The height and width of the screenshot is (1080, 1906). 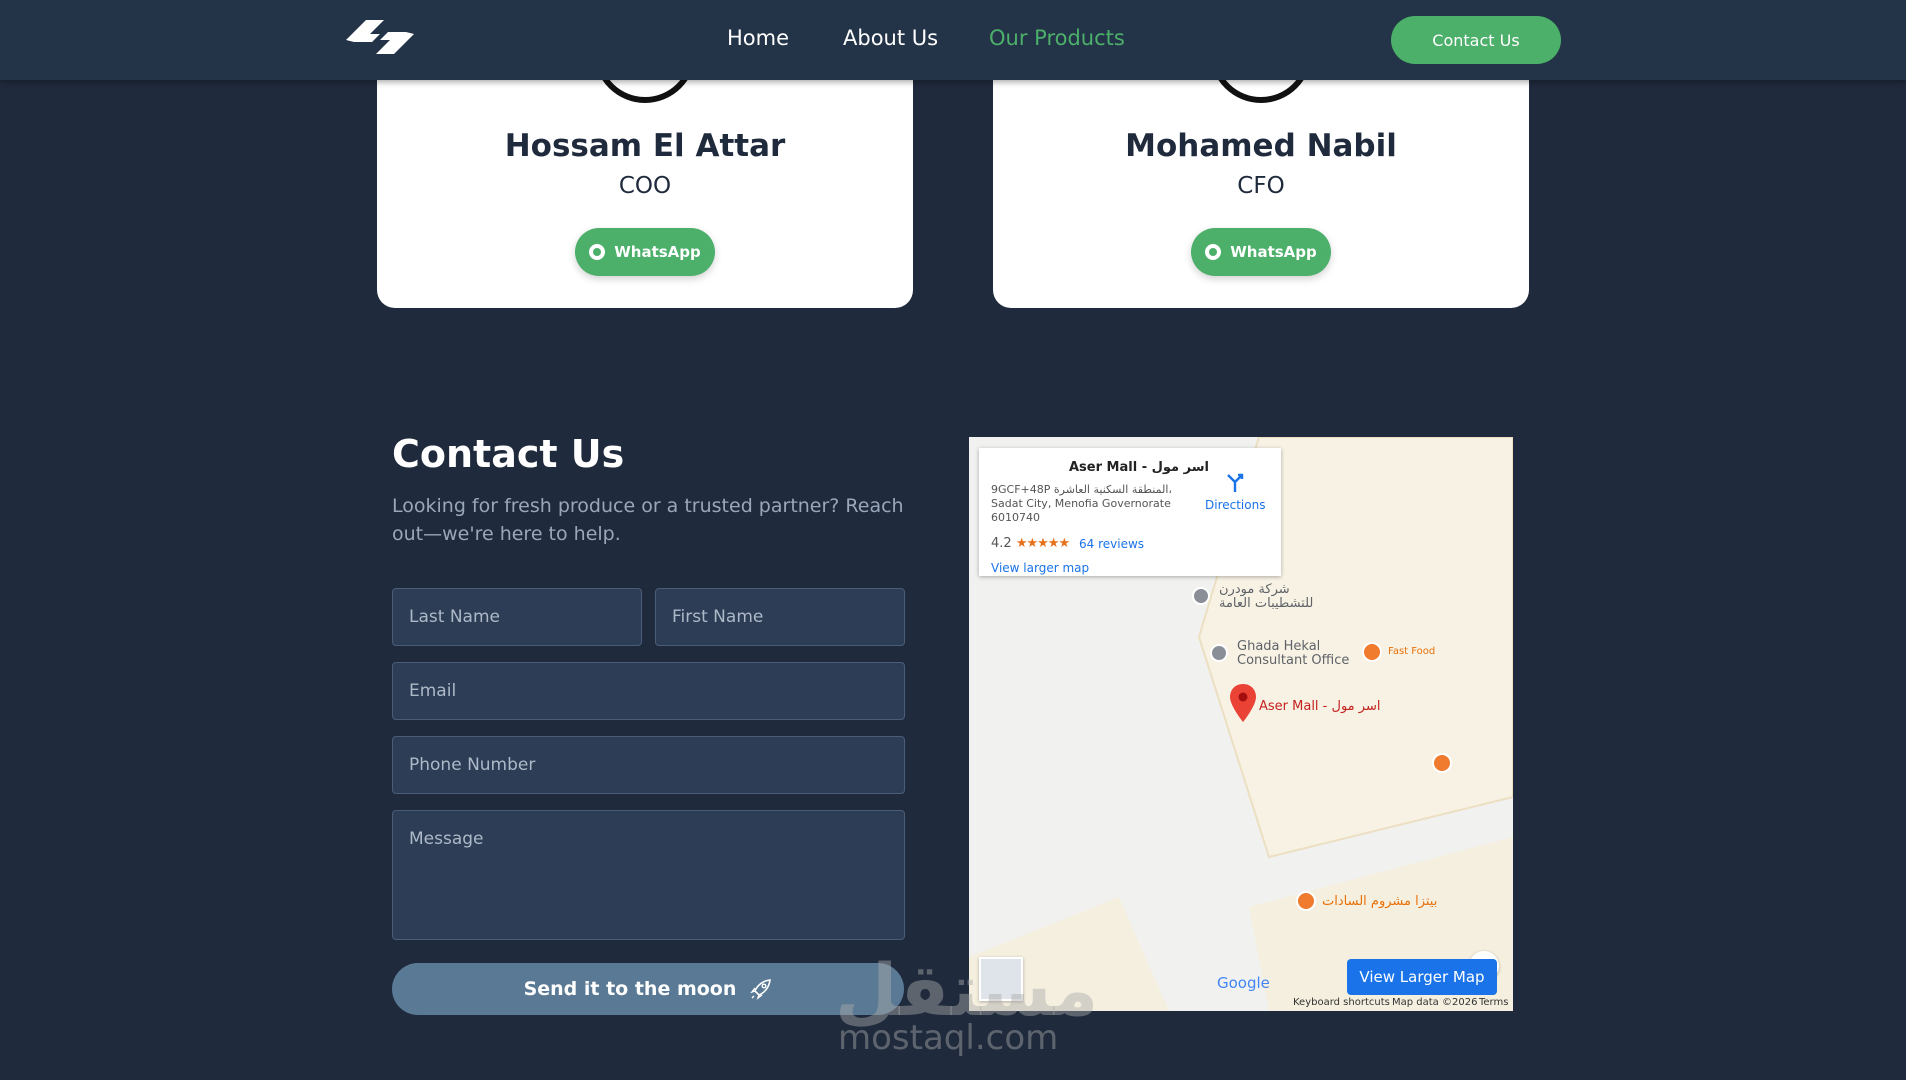 I want to click on message-field, so click(x=648, y=875).